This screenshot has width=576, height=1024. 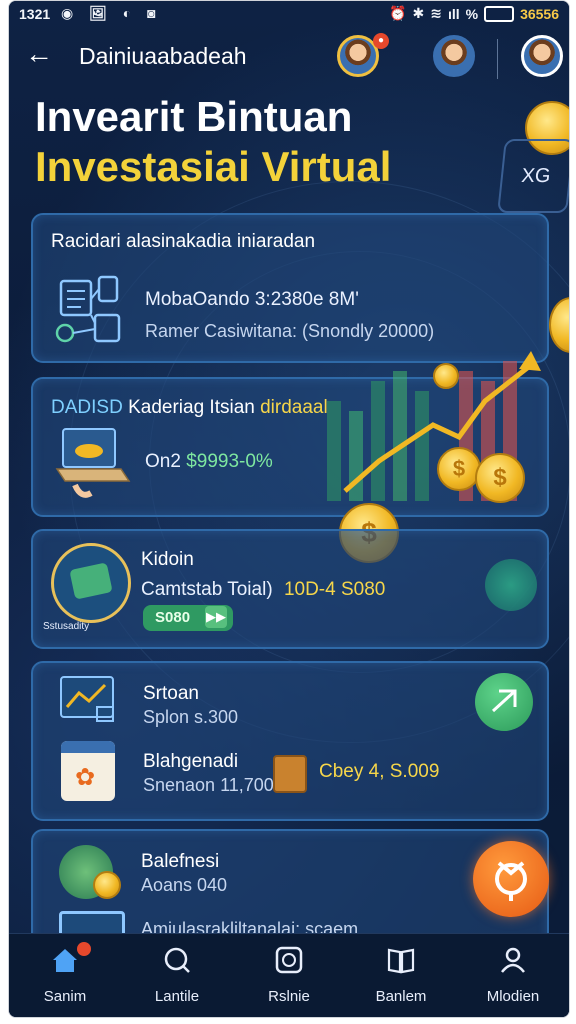 What do you see at coordinates (401, 961) in the screenshot?
I see `book-icon` at bounding box center [401, 961].